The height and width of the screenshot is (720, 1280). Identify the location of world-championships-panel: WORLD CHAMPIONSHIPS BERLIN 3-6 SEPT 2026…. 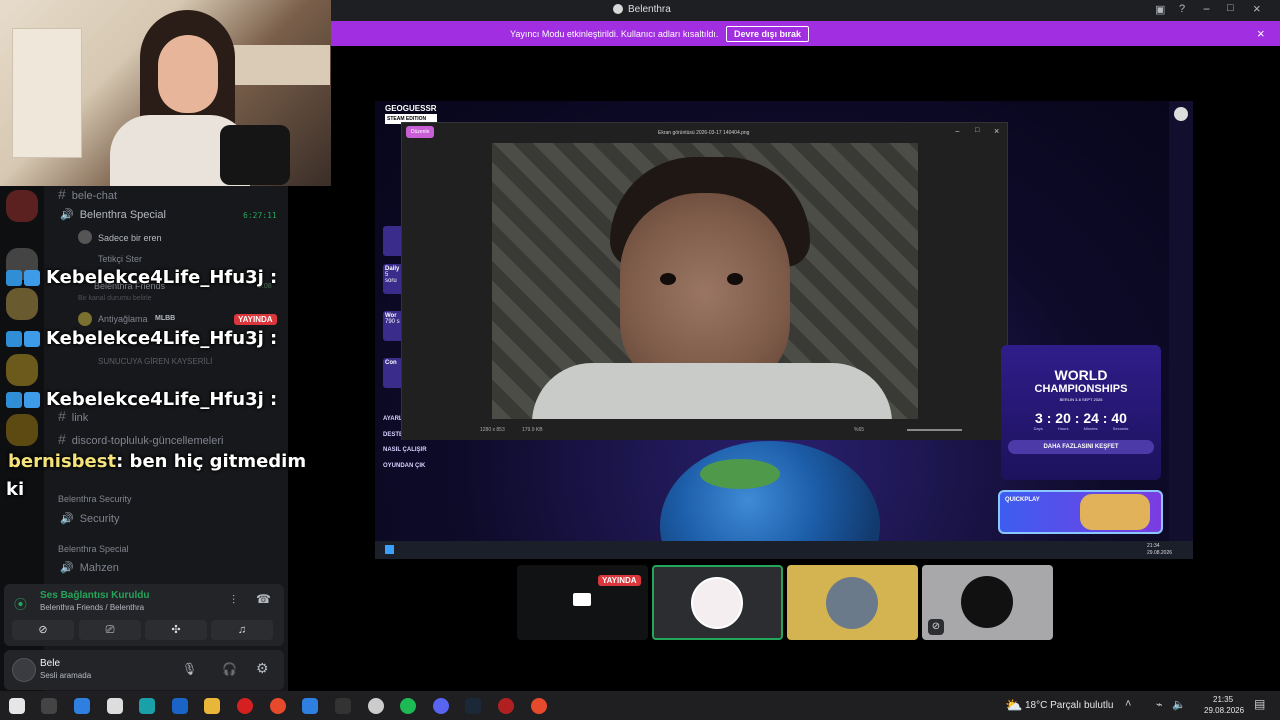
(1081, 412).